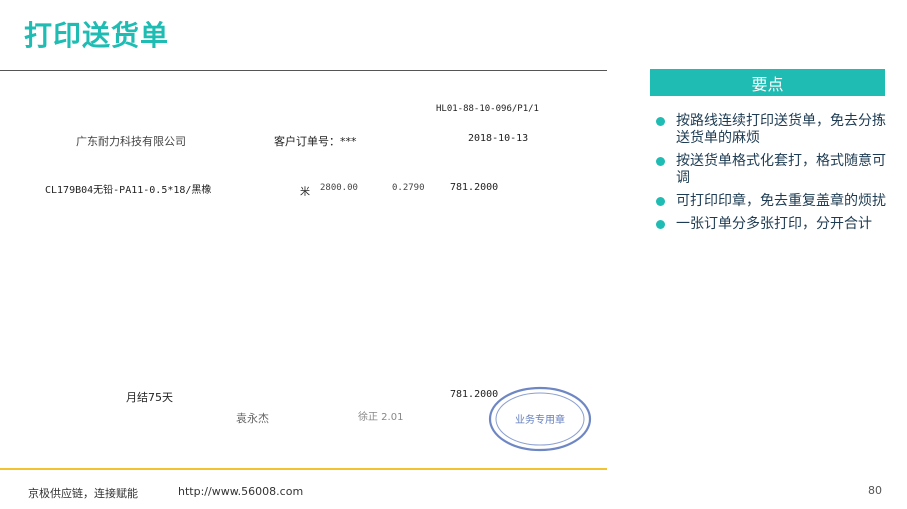 The image size is (907, 509). What do you see at coordinates (408, 188) in the screenshot?
I see `item-unit-price: 0.2790` at bounding box center [408, 188].